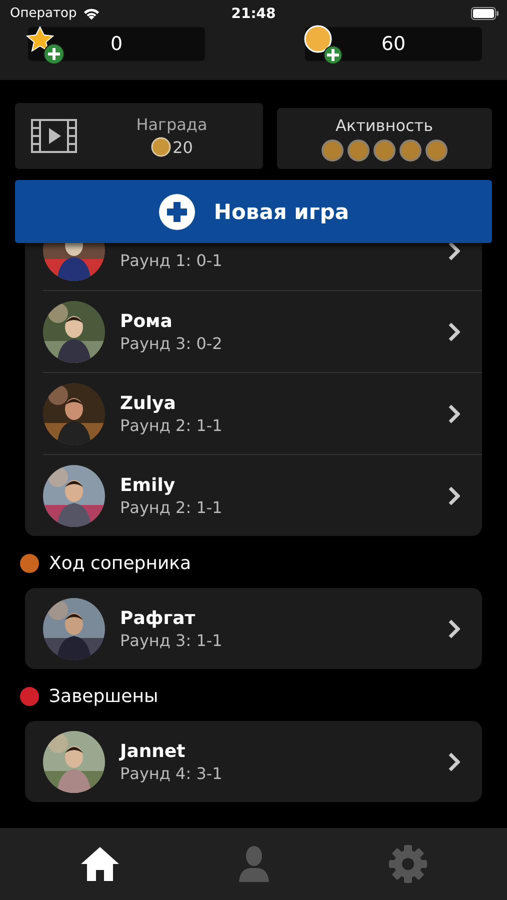  What do you see at coordinates (384, 125) in the screenshot?
I see `activity-label: Активность` at bounding box center [384, 125].